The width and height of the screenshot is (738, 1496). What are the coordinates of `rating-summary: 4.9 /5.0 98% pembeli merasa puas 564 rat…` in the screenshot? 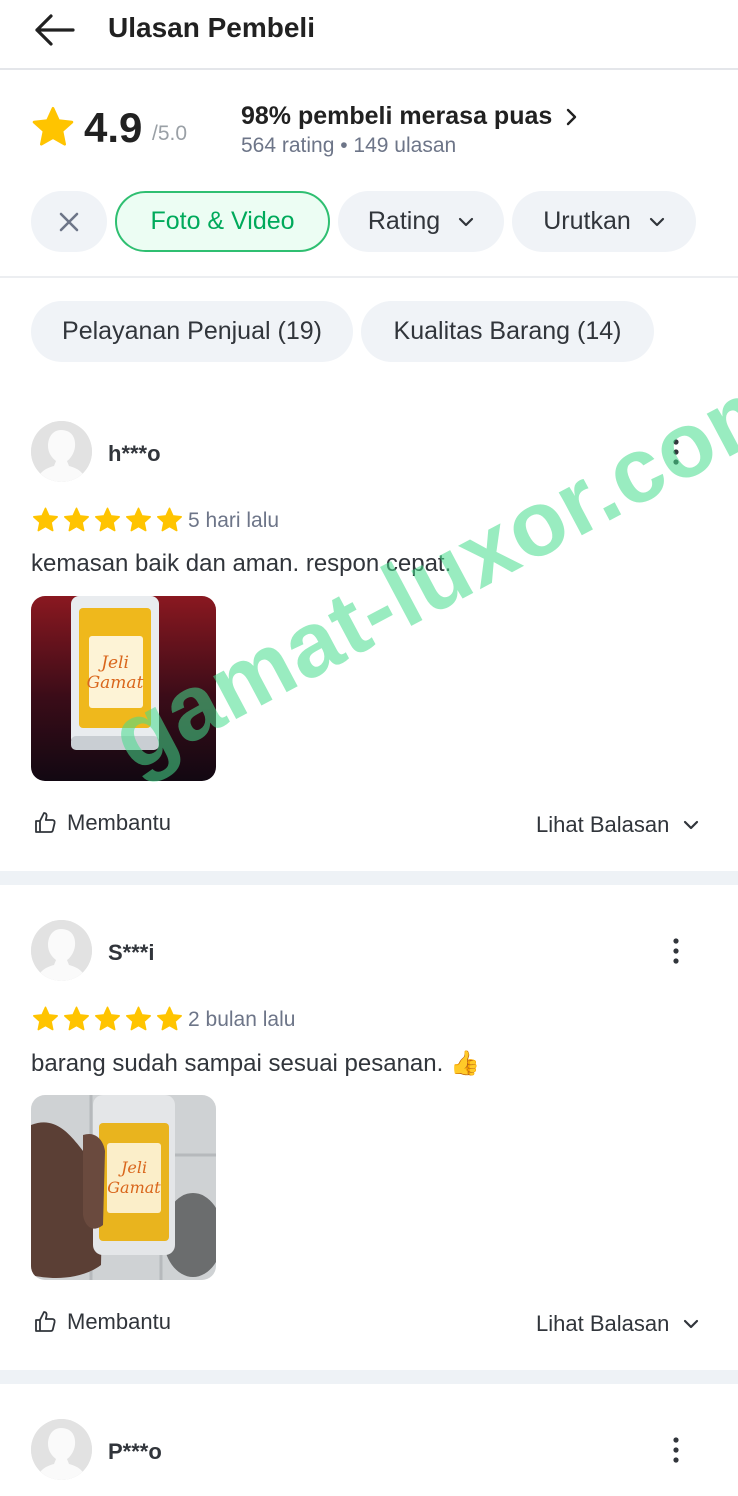 It's located at (369, 174).